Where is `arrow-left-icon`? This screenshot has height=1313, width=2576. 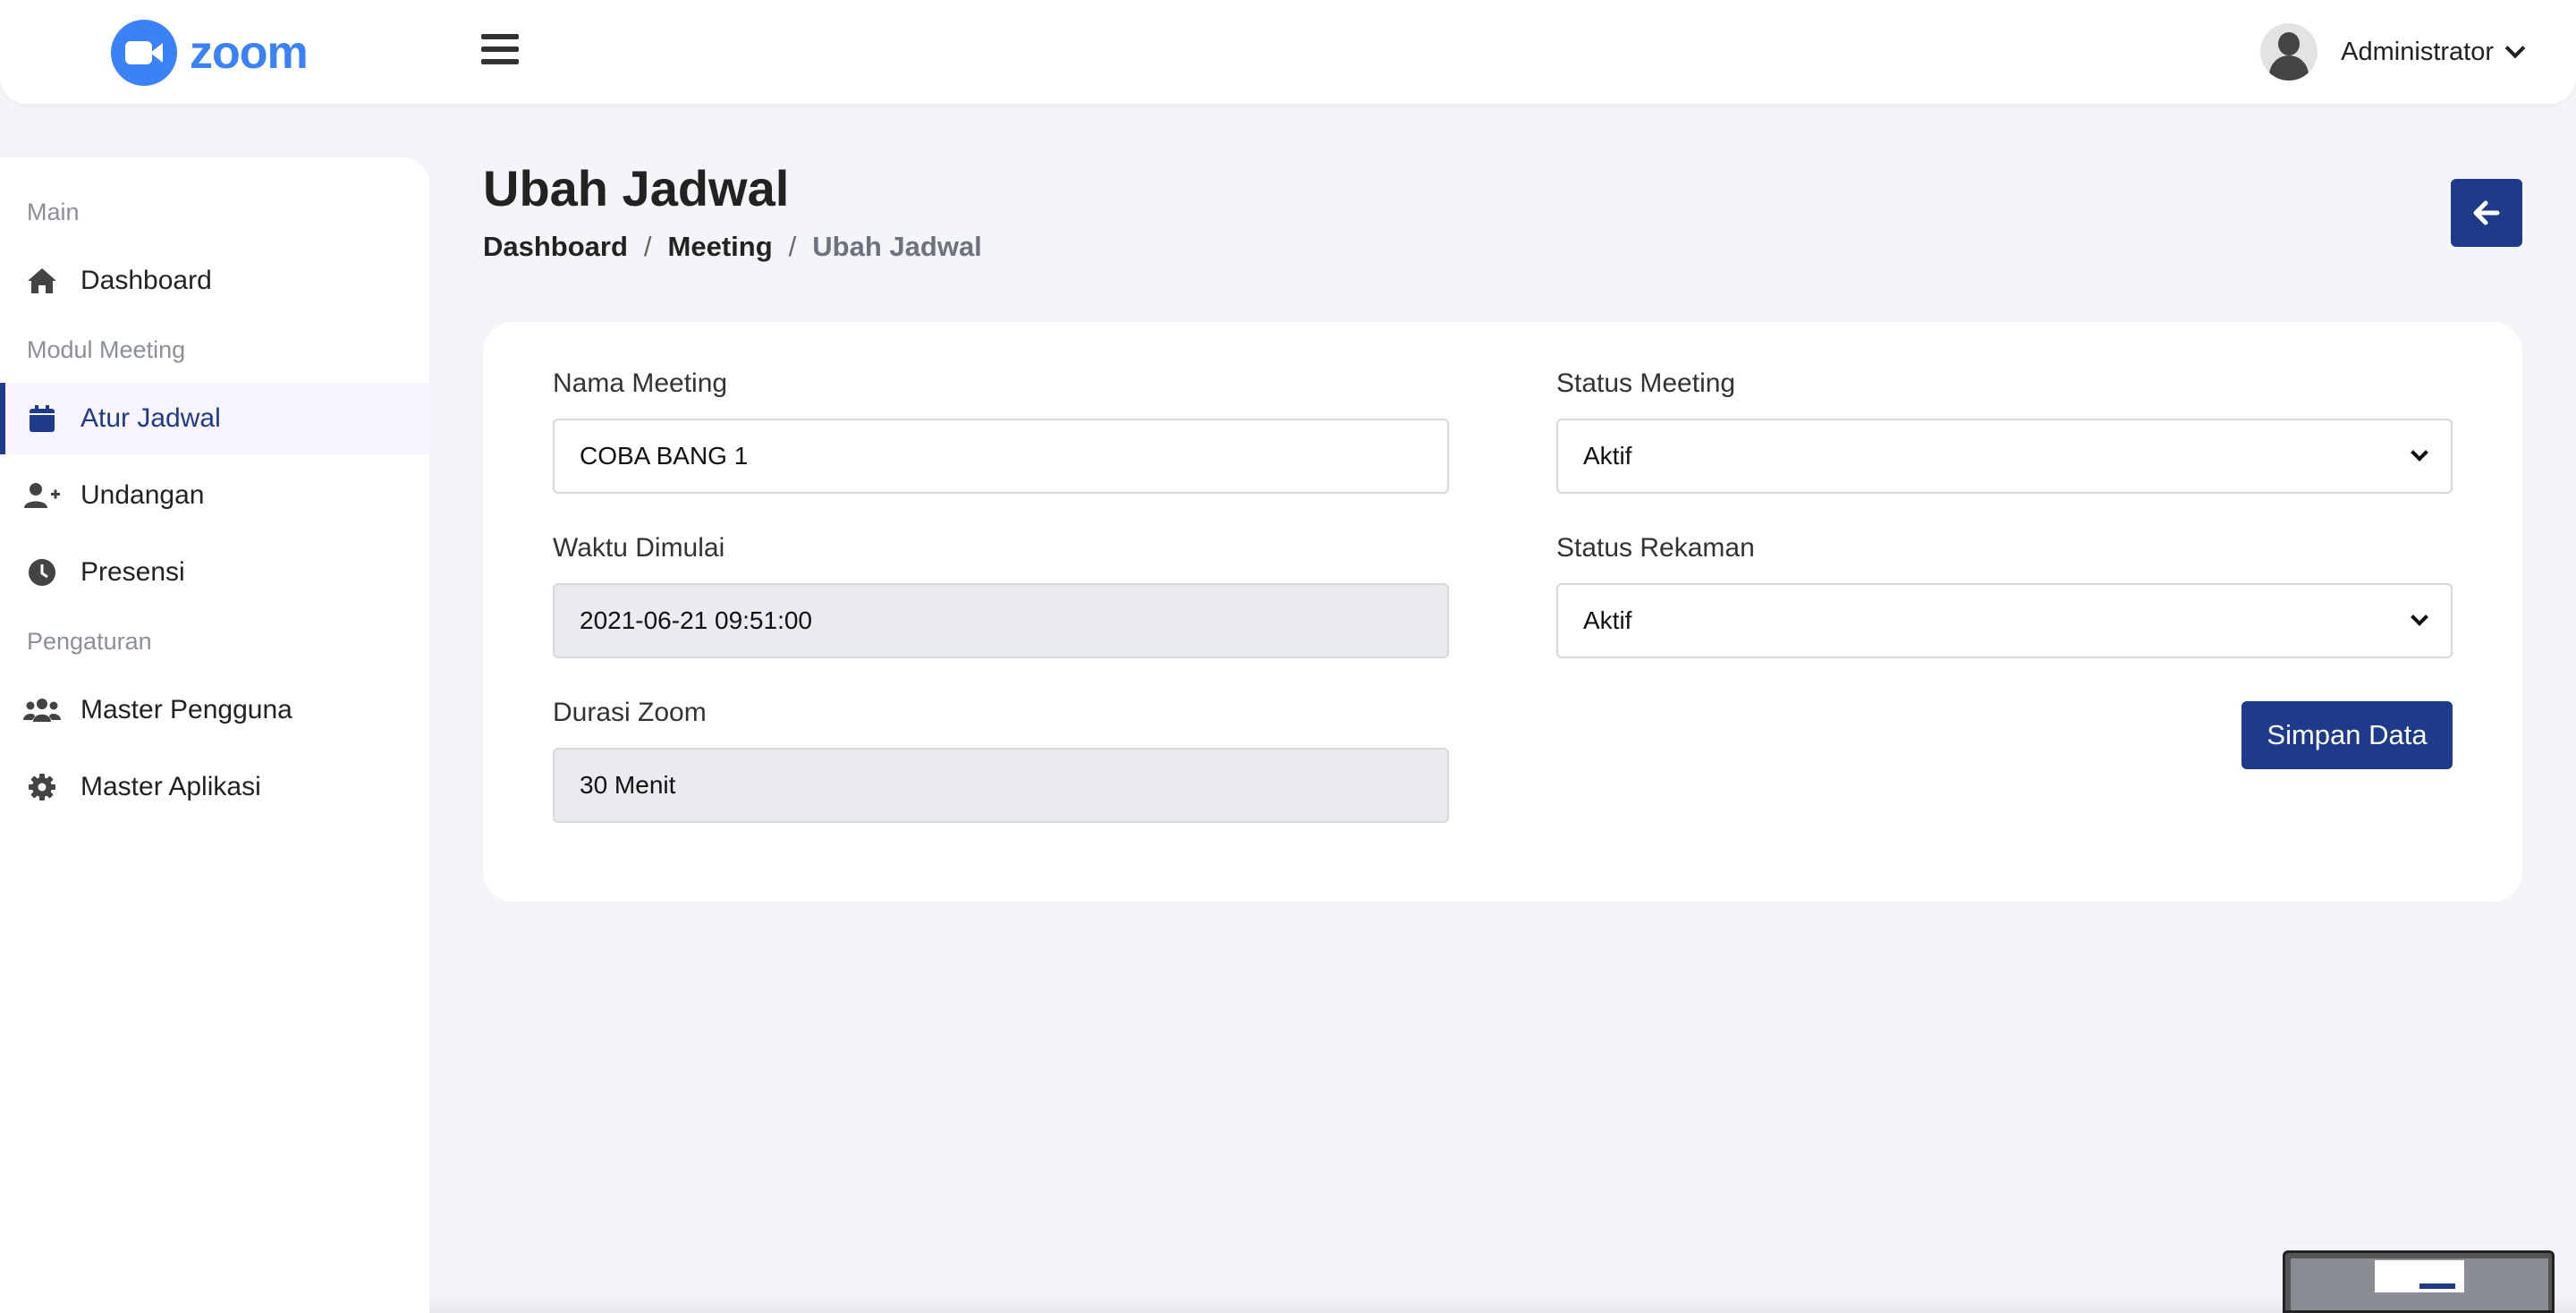 arrow-left-icon is located at coordinates (2486, 212).